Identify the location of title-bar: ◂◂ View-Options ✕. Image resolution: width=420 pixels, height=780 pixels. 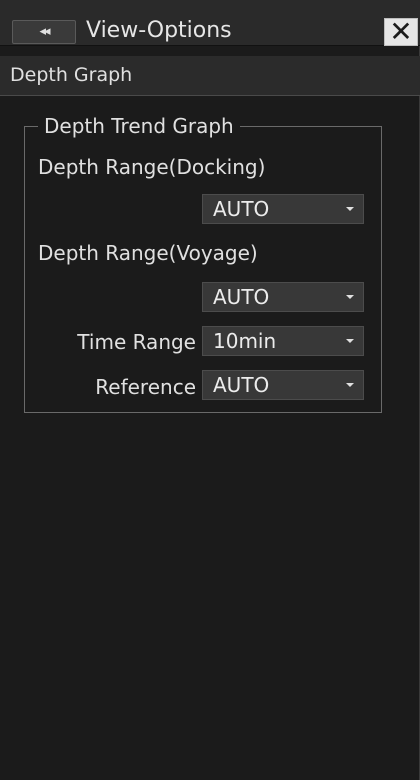
(210, 23).